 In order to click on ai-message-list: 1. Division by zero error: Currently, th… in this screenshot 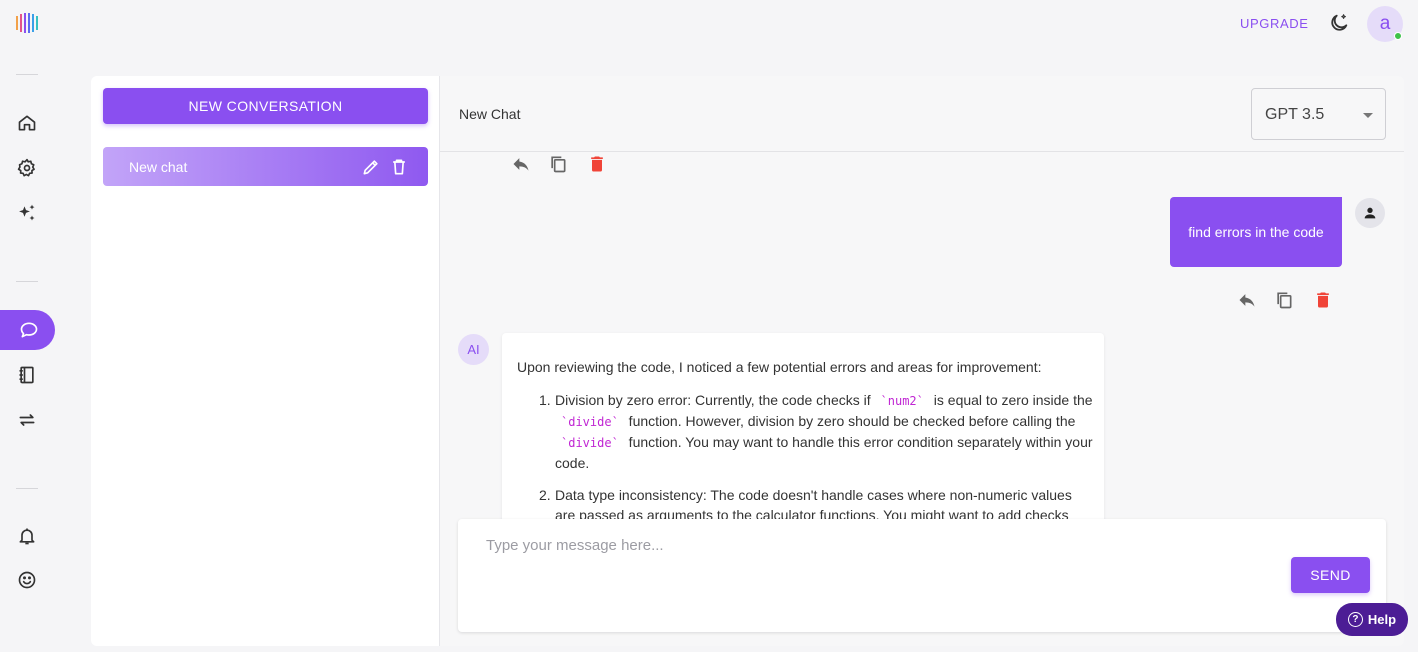, I will do `click(817, 455)`.